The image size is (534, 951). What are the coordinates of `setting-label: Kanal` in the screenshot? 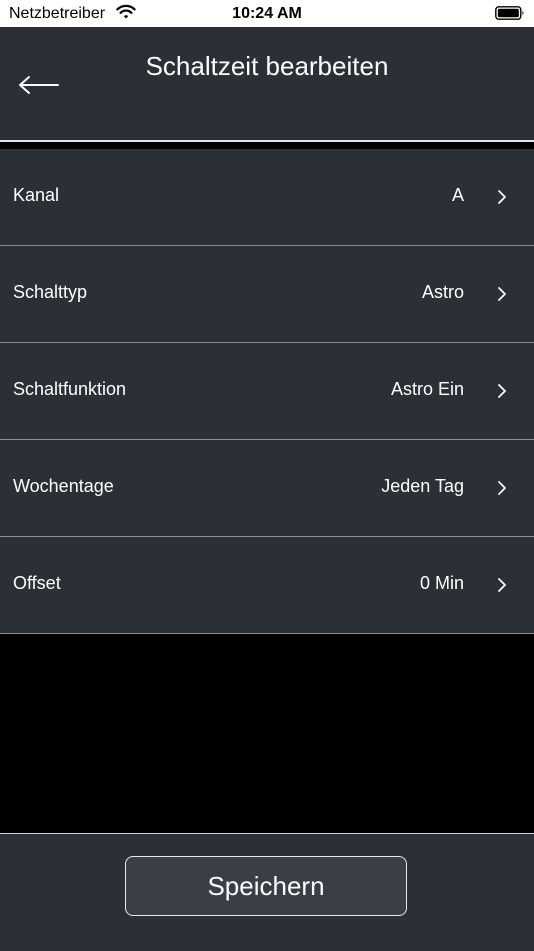 It's located at (36, 195).